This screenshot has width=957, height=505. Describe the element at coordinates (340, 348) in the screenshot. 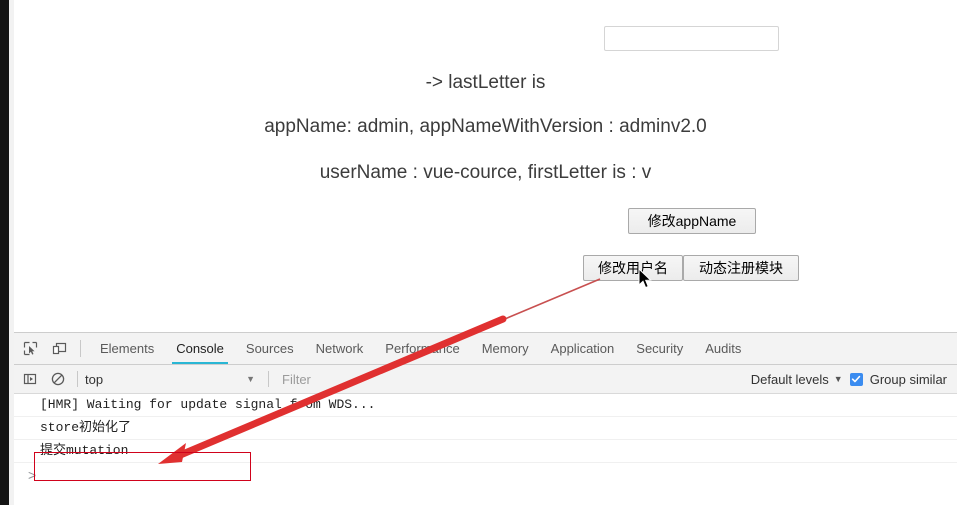

I see `tab-network: Network` at that location.